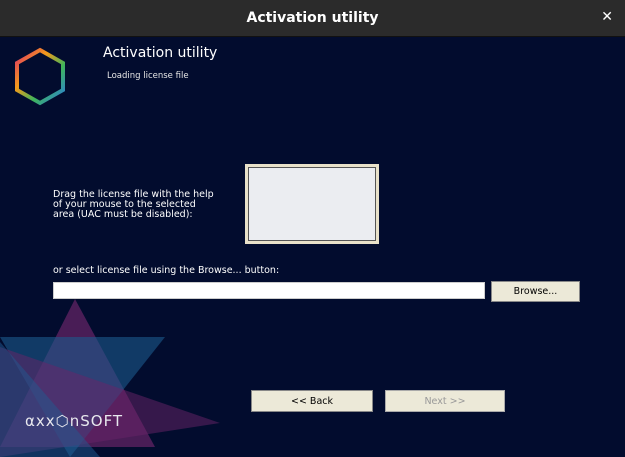 Image resolution: width=625 pixels, height=457 pixels. Describe the element at coordinates (160, 53) in the screenshot. I see `page-title: Activation utility` at that location.